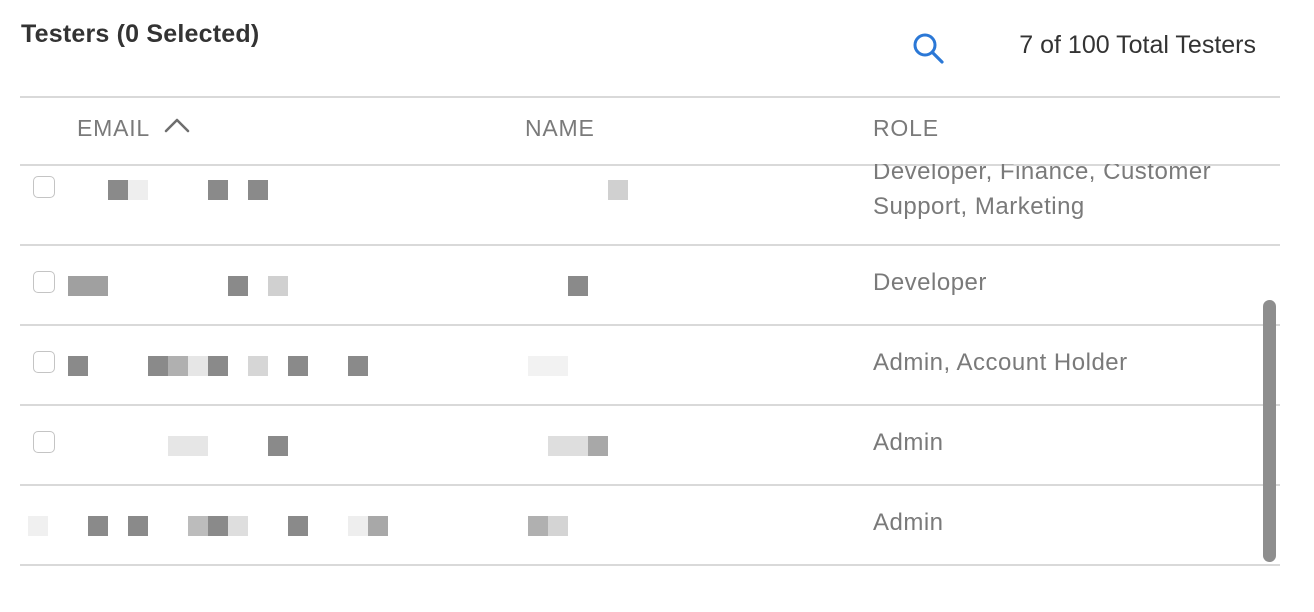 The width and height of the screenshot is (1314, 612). What do you see at coordinates (1137, 45) in the screenshot?
I see `total-testers-count: 7 of 100 Total Testers` at bounding box center [1137, 45].